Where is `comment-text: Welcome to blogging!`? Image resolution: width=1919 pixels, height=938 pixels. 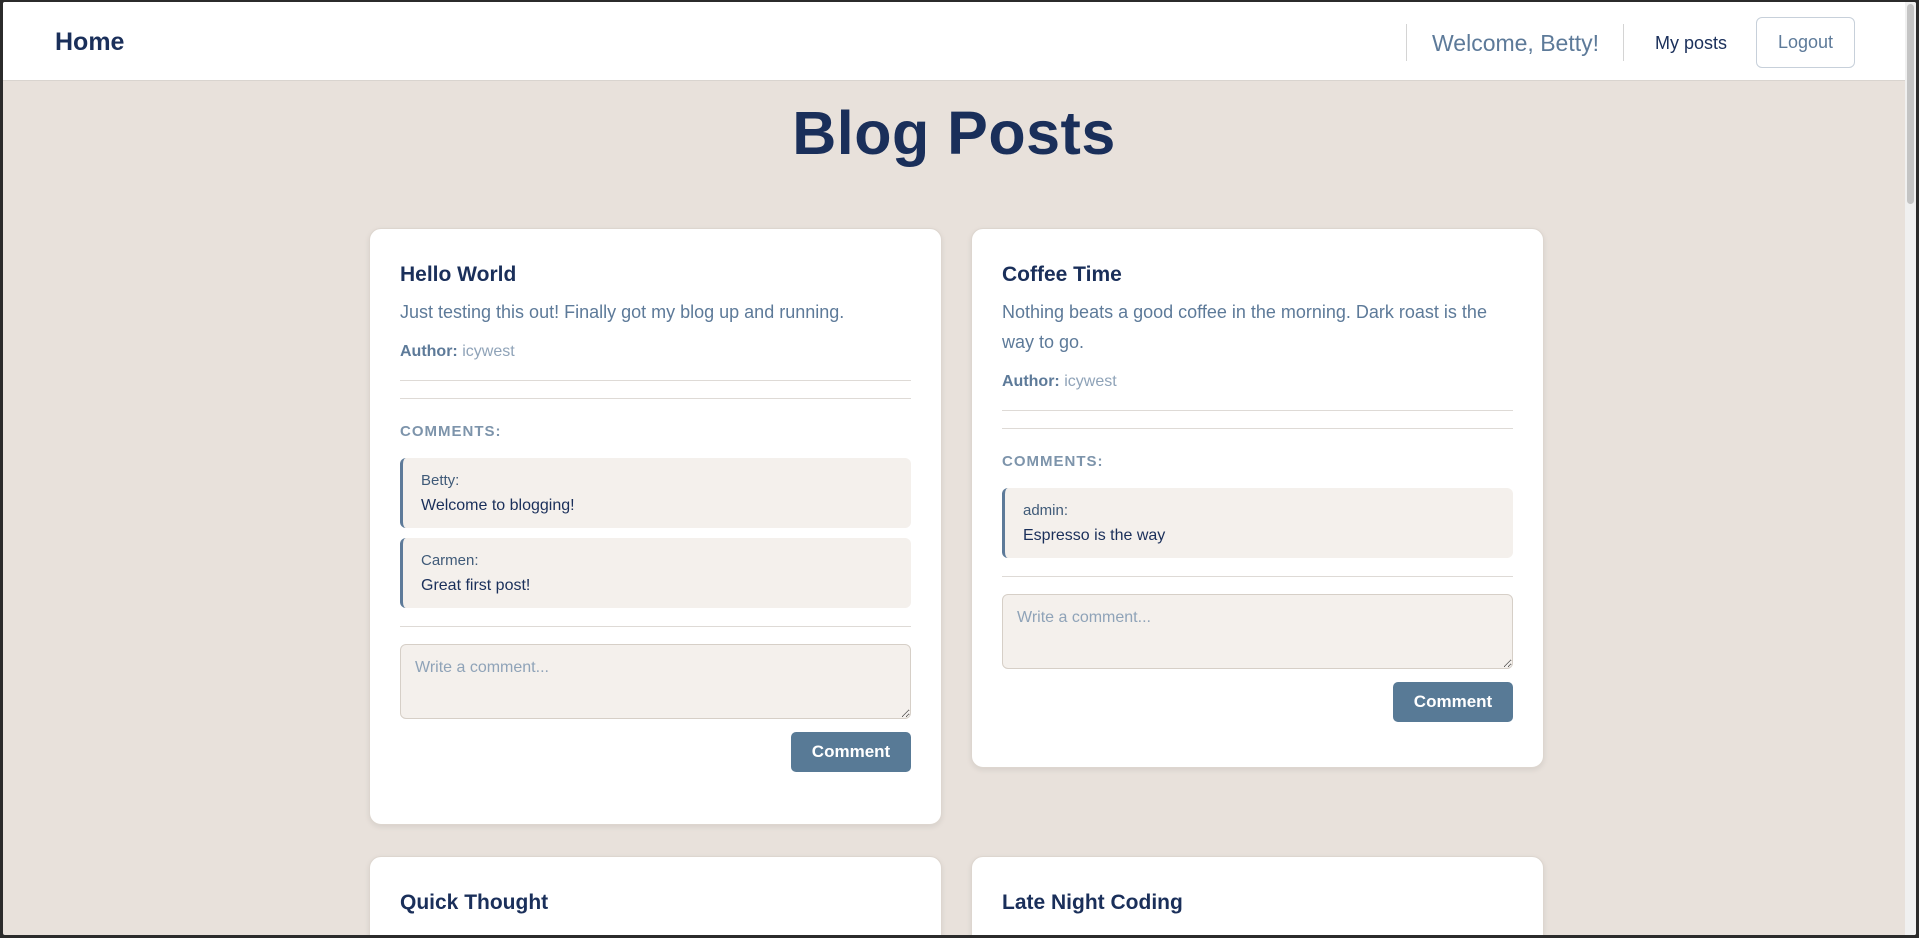
comment-text: Welcome to blogging! is located at coordinates (498, 505).